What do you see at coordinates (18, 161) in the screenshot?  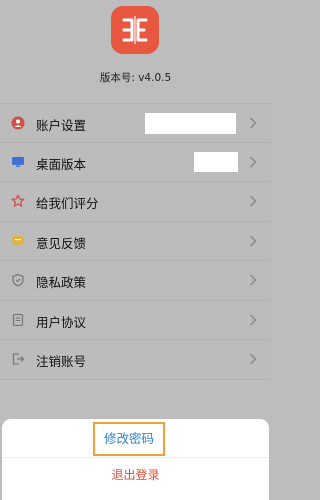 I see `monitor-icon` at bounding box center [18, 161].